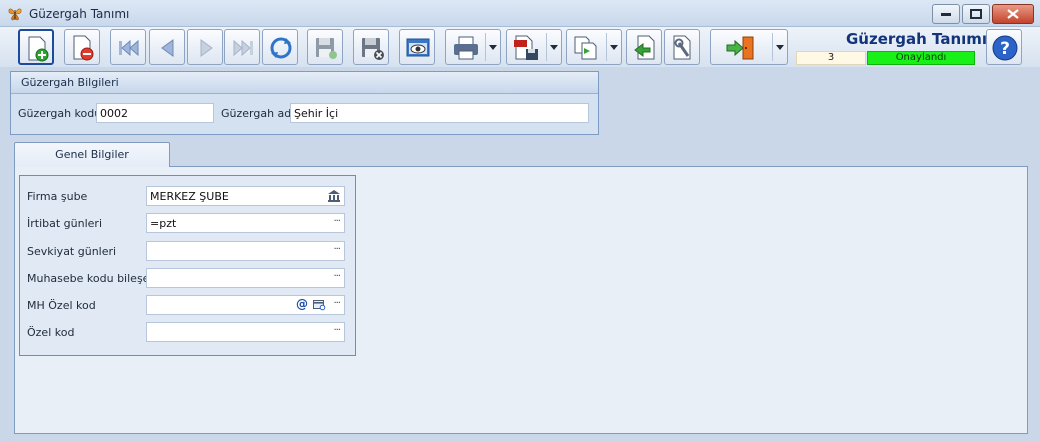  I want to click on shipment-days-label: Sevkiyat günleri, so click(72, 251).